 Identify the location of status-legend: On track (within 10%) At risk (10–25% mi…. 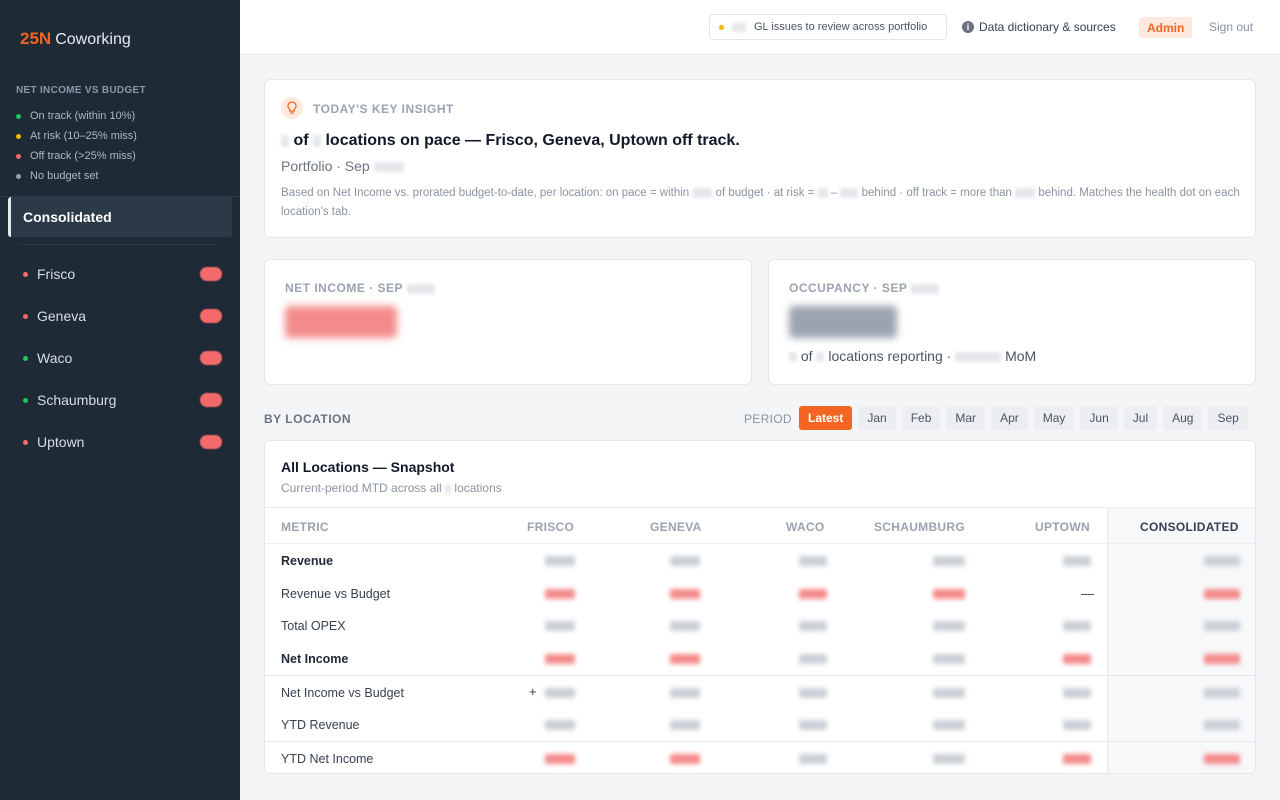
(76, 146).